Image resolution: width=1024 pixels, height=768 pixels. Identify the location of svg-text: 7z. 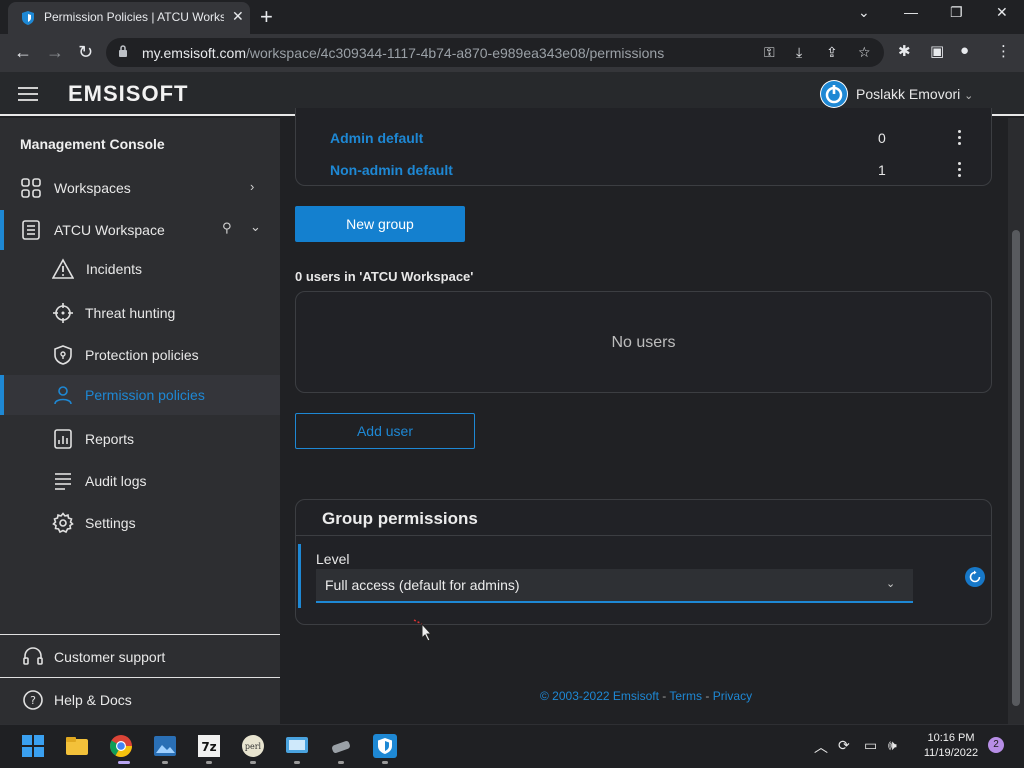
(208, 747).